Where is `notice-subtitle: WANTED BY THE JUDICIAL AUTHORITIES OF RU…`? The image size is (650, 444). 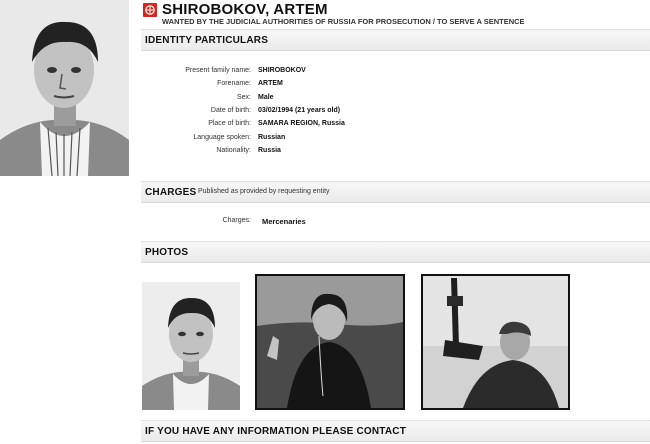
notice-subtitle: WANTED BY THE JUDICIAL AUTHORITIES OF RU… is located at coordinates (343, 21).